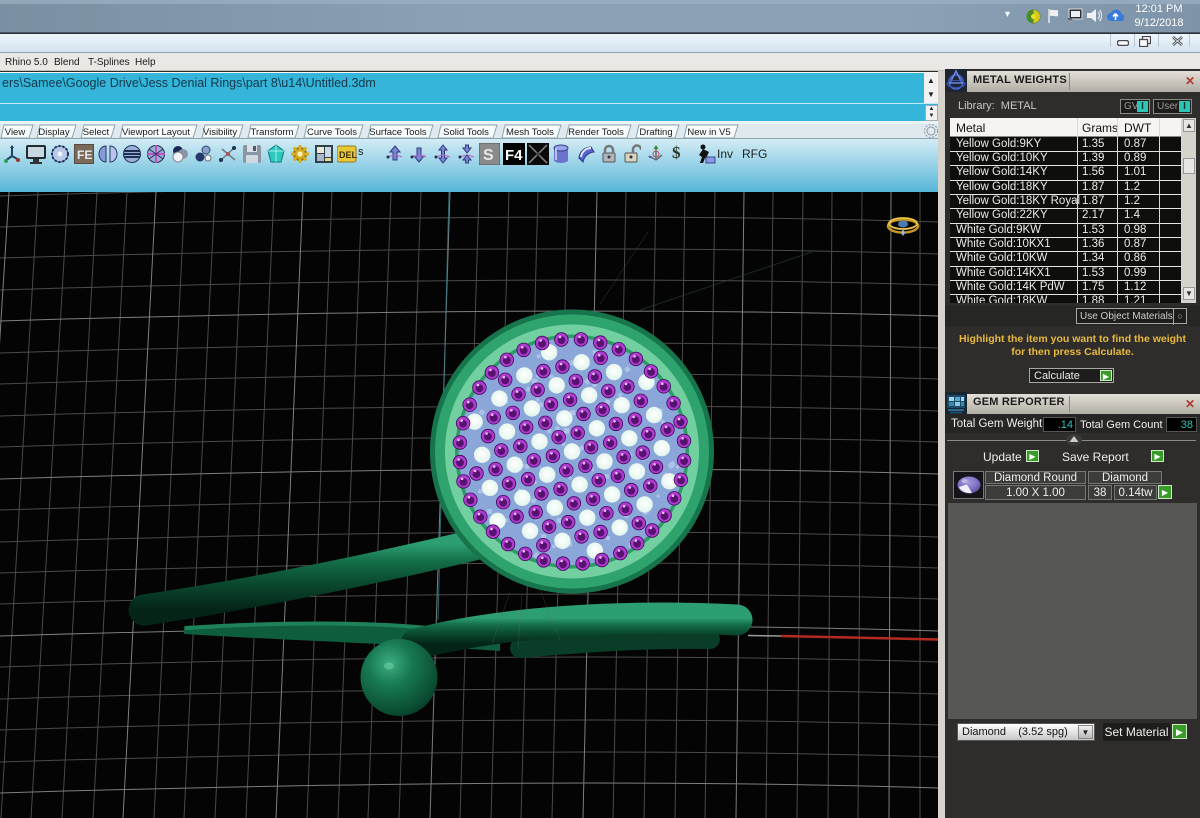 The height and width of the screenshot is (818, 1200). I want to click on svg-text: F4, so click(514, 155).